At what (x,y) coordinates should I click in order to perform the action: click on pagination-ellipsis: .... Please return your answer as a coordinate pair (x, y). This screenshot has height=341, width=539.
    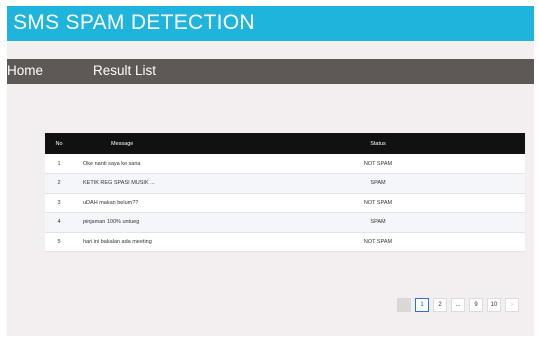
    Looking at the image, I should click on (458, 305).